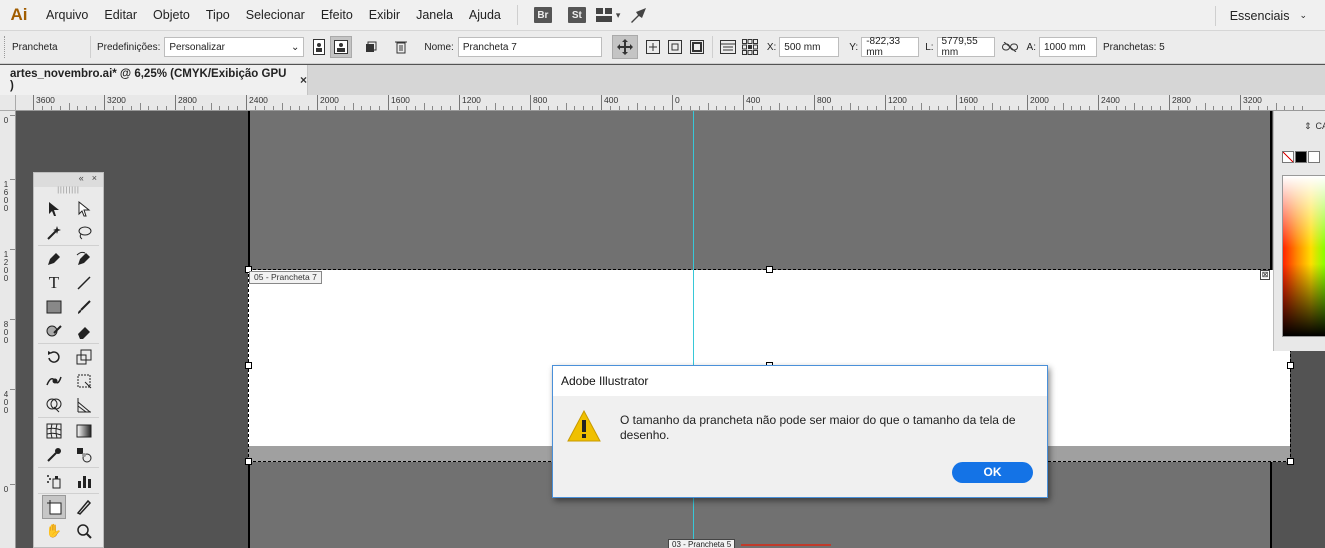 The width and height of the screenshot is (1325, 548). Describe the element at coordinates (54, 307) in the screenshot. I see `rectangle-tool-icon` at that location.